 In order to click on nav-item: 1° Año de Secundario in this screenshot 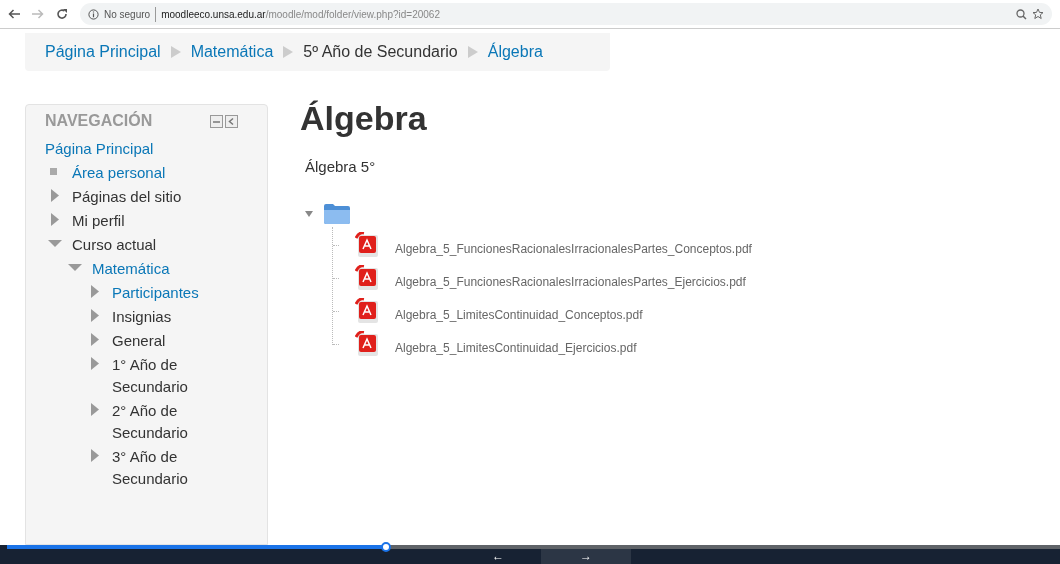, I will do `click(172, 376)`.